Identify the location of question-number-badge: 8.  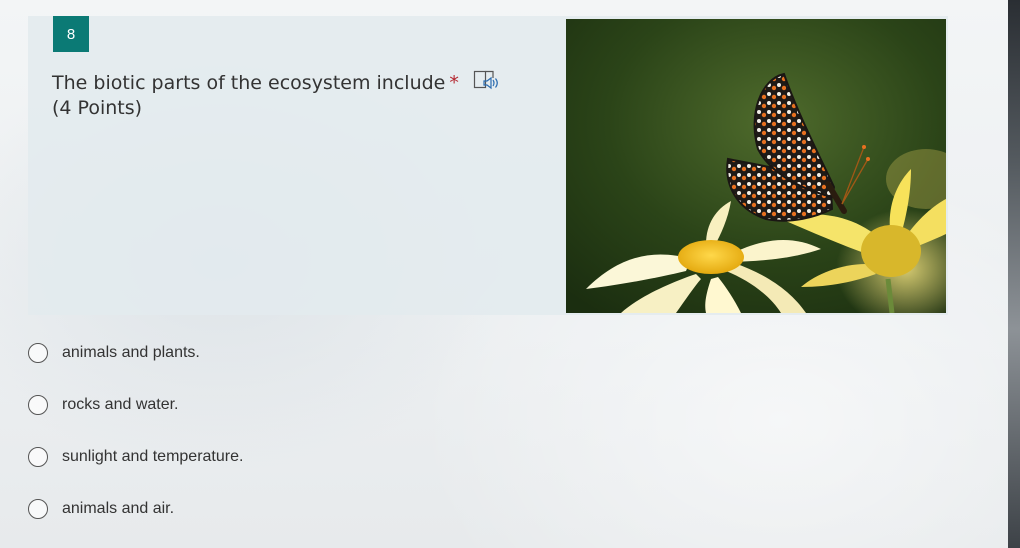
(71, 34).